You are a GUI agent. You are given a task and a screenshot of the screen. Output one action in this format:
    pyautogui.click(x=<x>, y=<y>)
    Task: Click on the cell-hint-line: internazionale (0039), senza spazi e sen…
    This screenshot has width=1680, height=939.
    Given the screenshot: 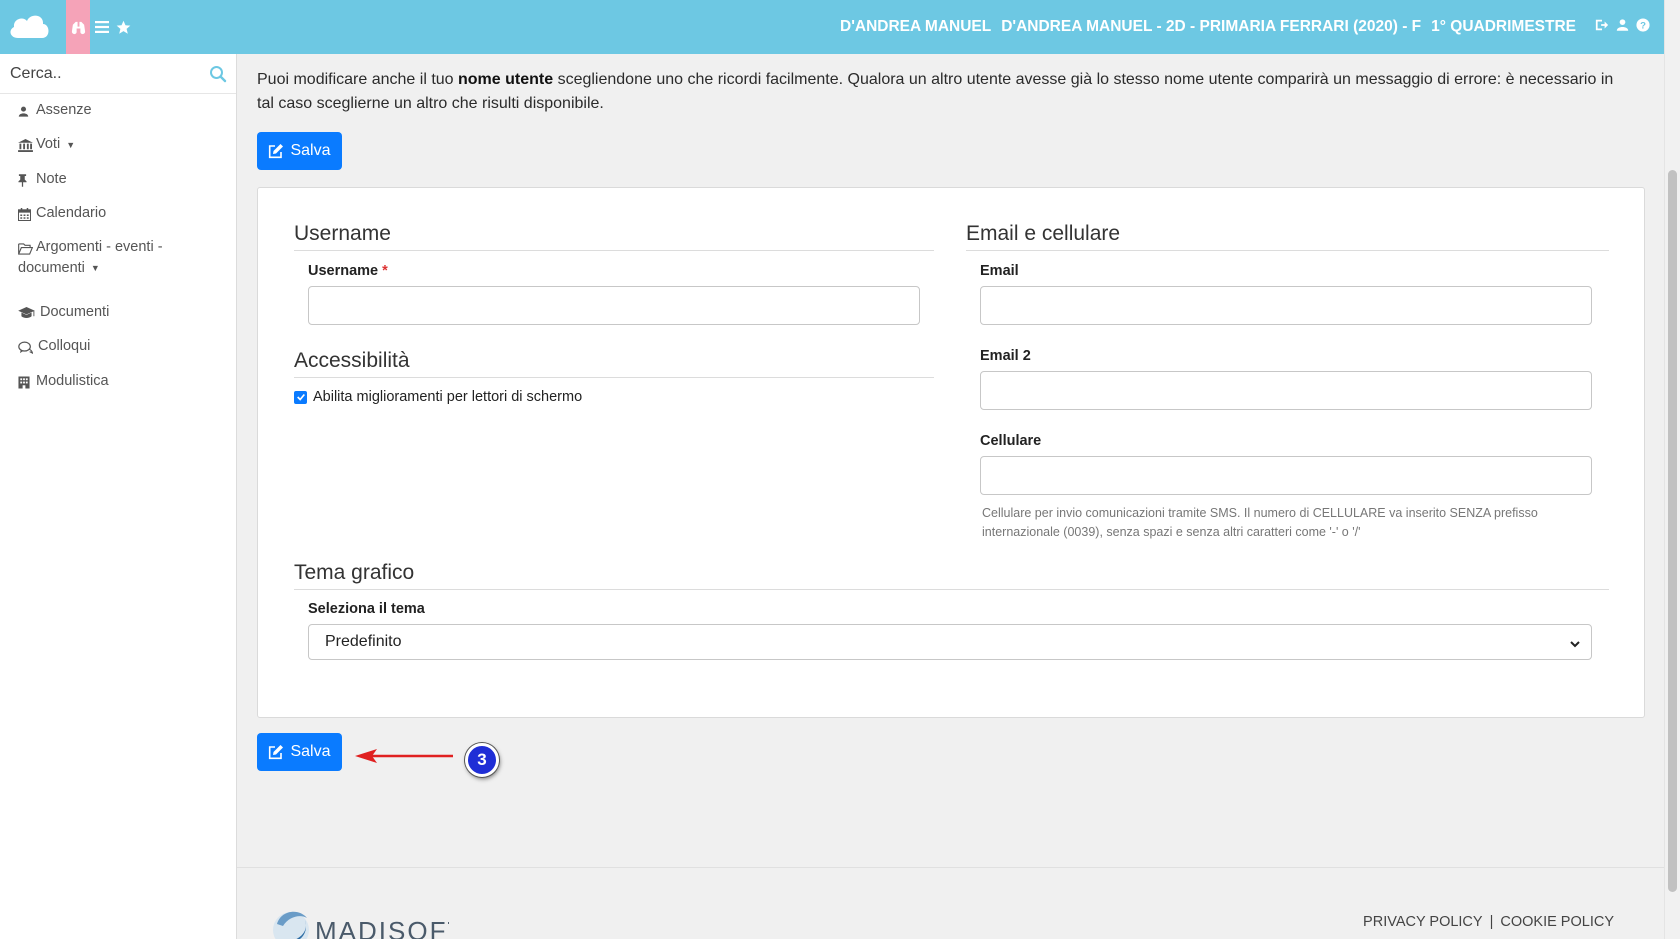 What is the action you would take?
    pyautogui.click(x=1171, y=532)
    